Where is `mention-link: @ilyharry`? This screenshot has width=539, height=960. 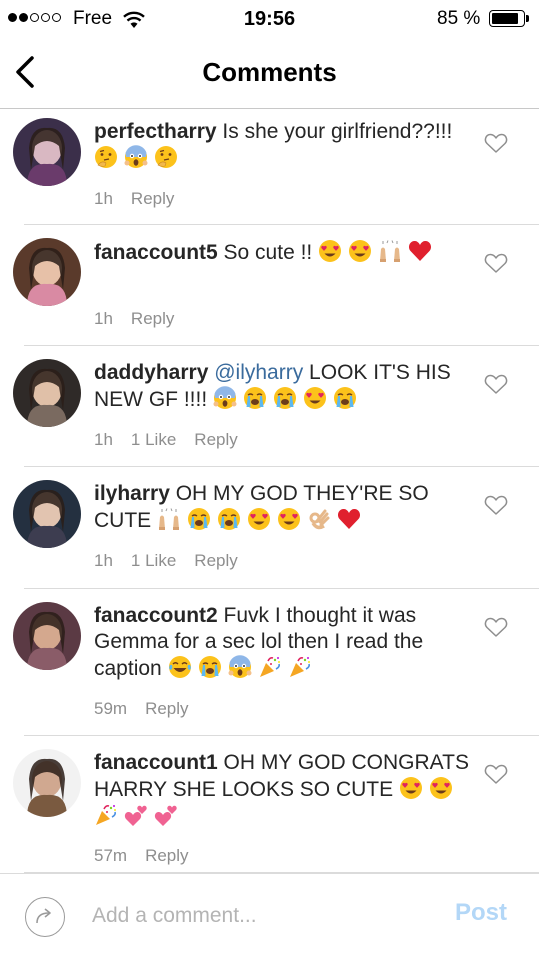
mention-link: @ilyharry is located at coordinates (258, 372).